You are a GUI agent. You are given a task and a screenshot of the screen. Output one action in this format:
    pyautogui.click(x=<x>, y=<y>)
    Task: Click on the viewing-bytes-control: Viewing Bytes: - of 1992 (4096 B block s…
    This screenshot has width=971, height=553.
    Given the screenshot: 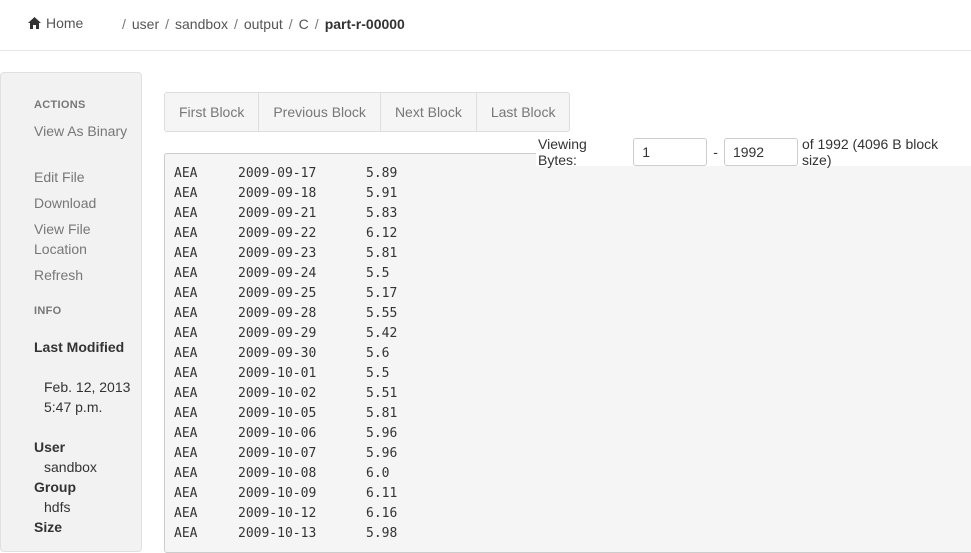 What is the action you would take?
    pyautogui.click(x=753, y=152)
    